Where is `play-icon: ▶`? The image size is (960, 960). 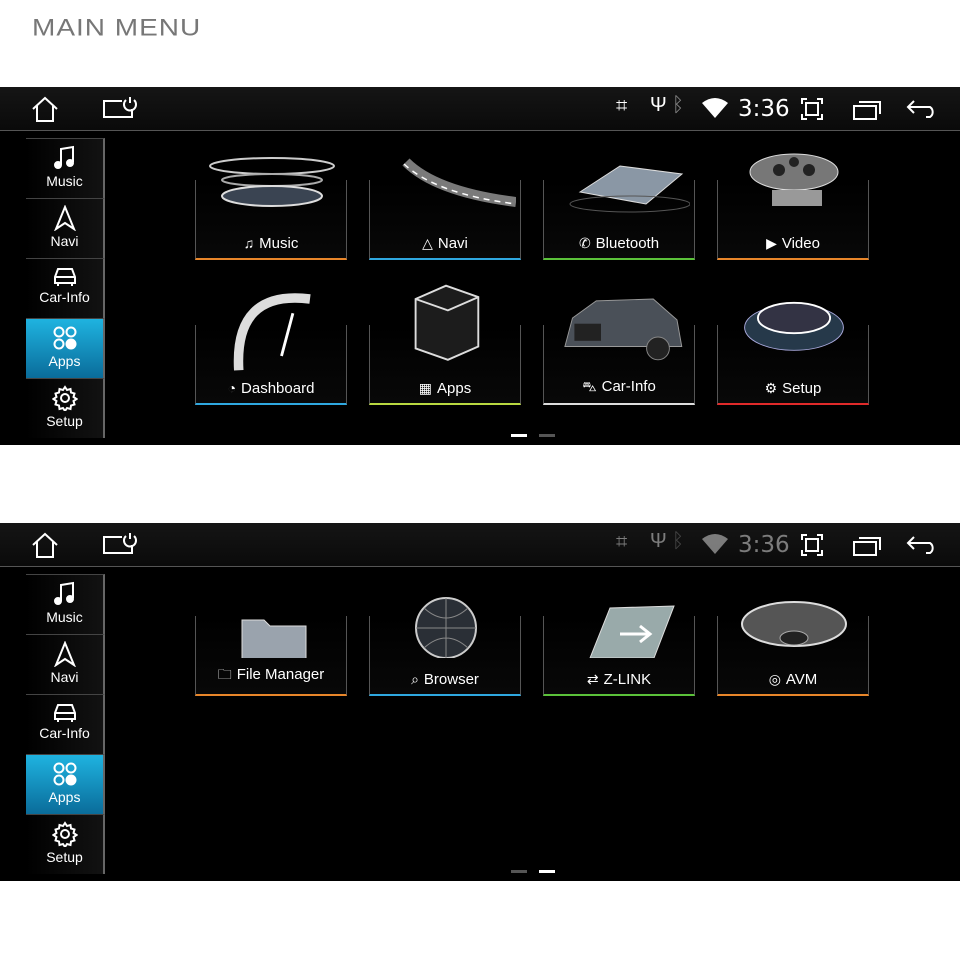
play-icon: ▶ is located at coordinates (771, 243).